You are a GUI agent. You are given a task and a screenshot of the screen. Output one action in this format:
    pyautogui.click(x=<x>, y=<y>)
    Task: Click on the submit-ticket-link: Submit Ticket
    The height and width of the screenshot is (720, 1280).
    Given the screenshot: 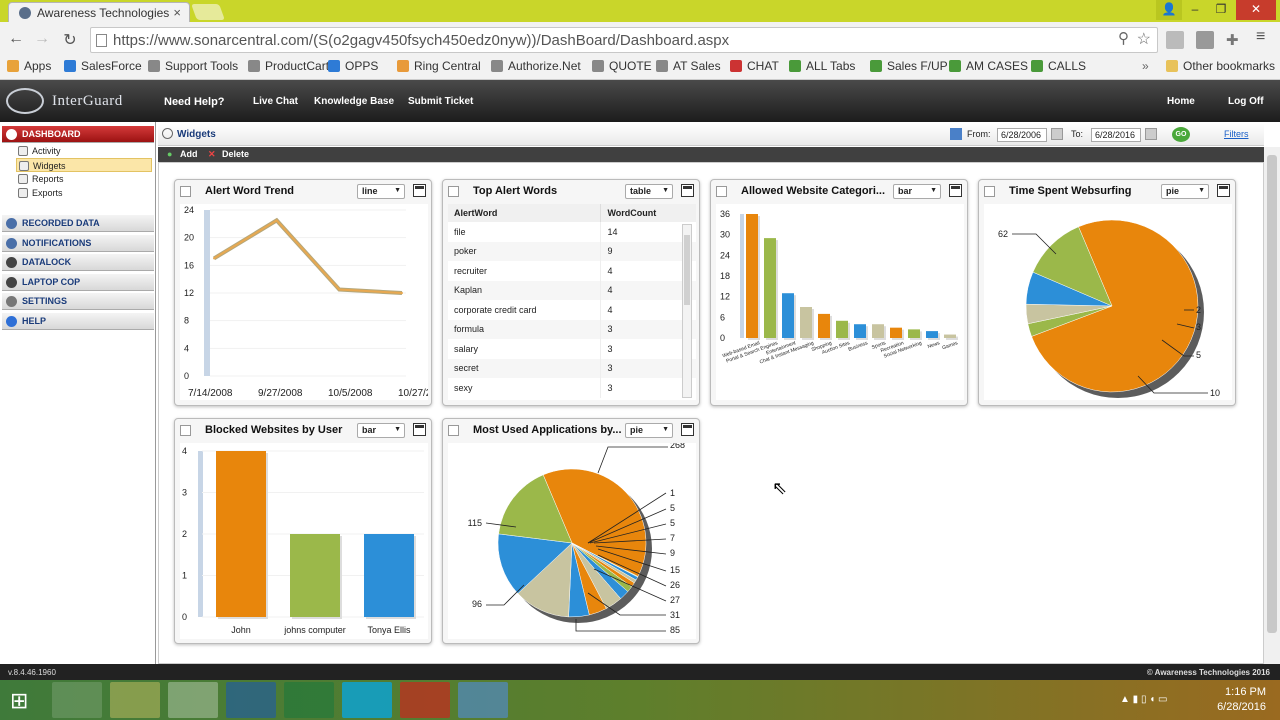 What is the action you would take?
    pyautogui.click(x=440, y=101)
    